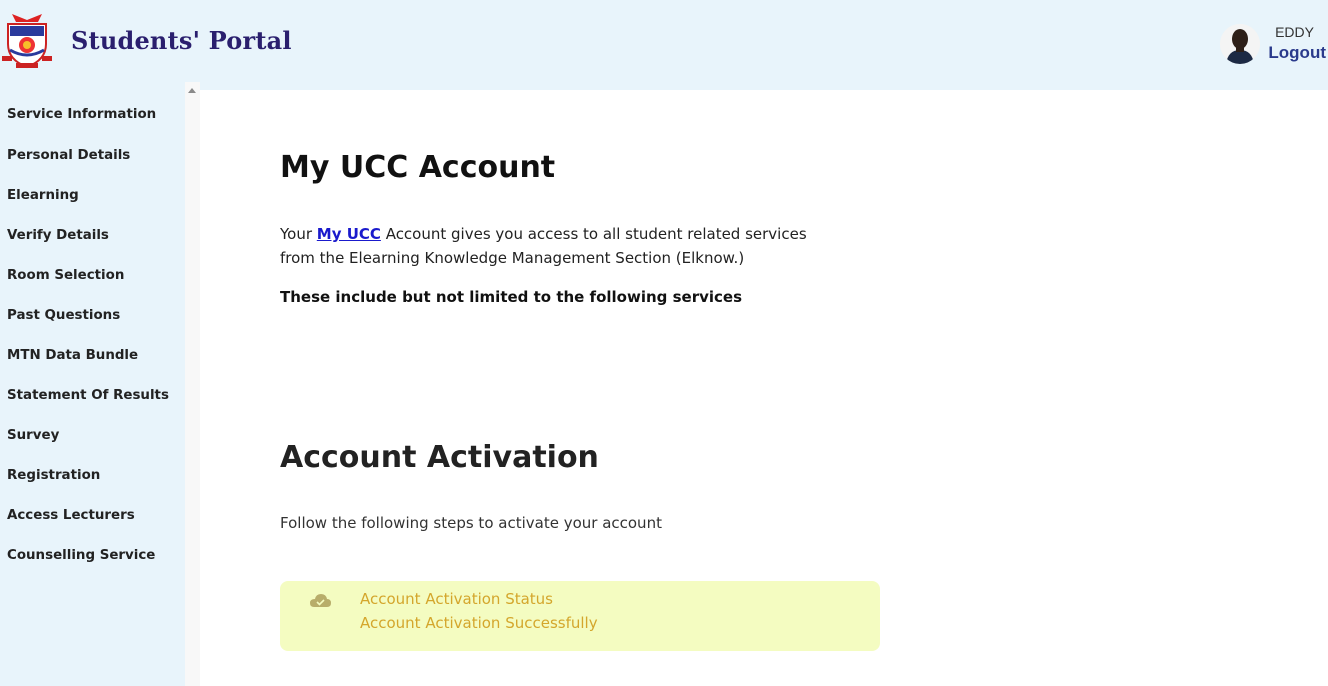 The width and height of the screenshot is (1328, 686). I want to click on user-name: EDDY, so click(1294, 32).